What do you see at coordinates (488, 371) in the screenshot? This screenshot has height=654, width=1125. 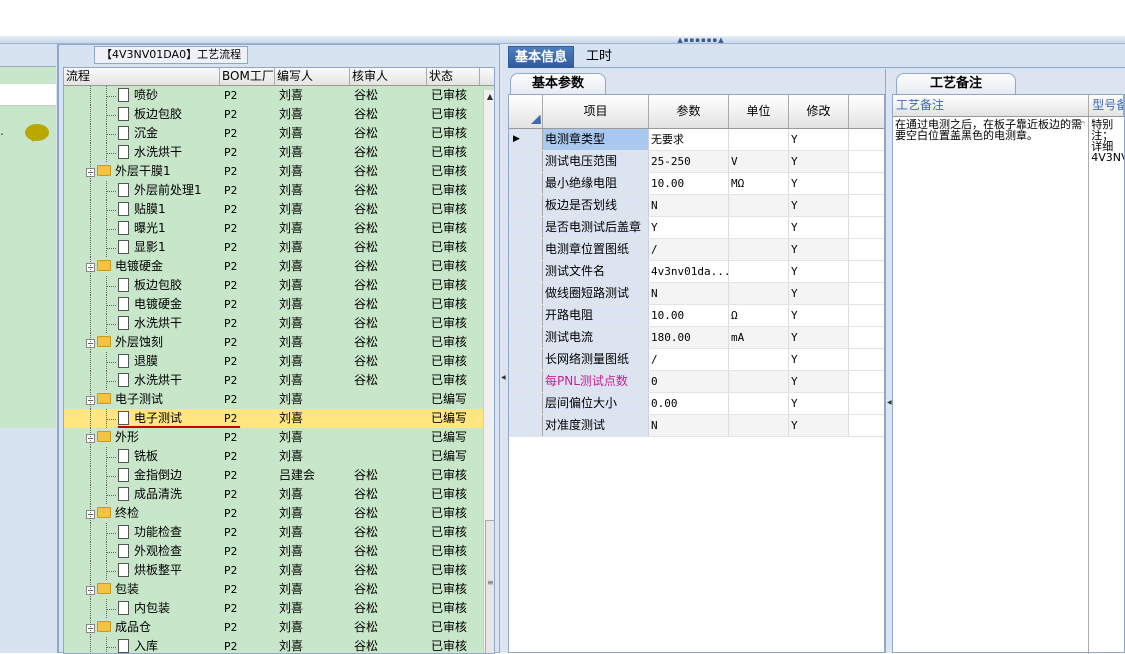 I see `process-scrollbar: ▲ ≡` at bounding box center [488, 371].